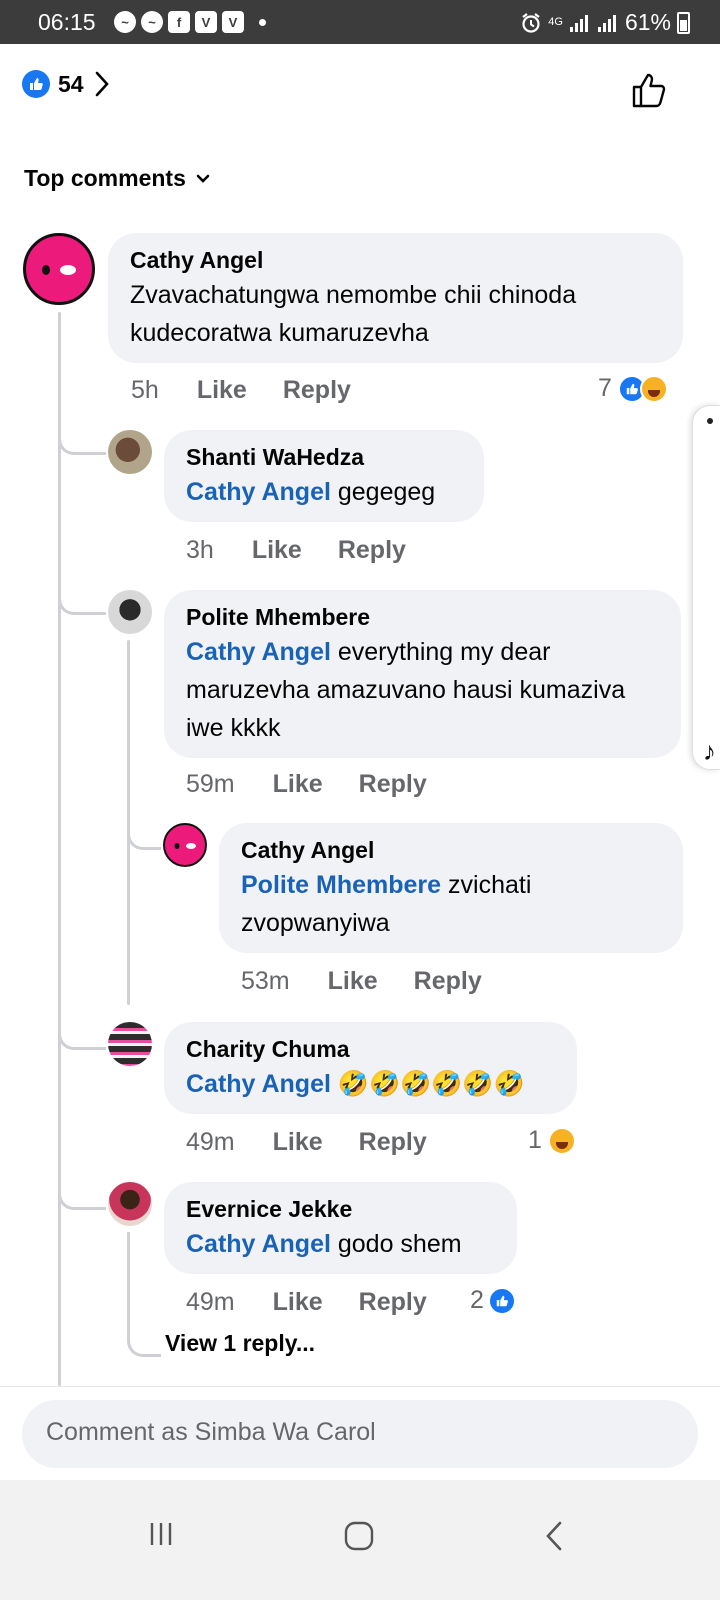 The image size is (720, 1600). What do you see at coordinates (650, 90) in the screenshot?
I see `like-button-icon` at bounding box center [650, 90].